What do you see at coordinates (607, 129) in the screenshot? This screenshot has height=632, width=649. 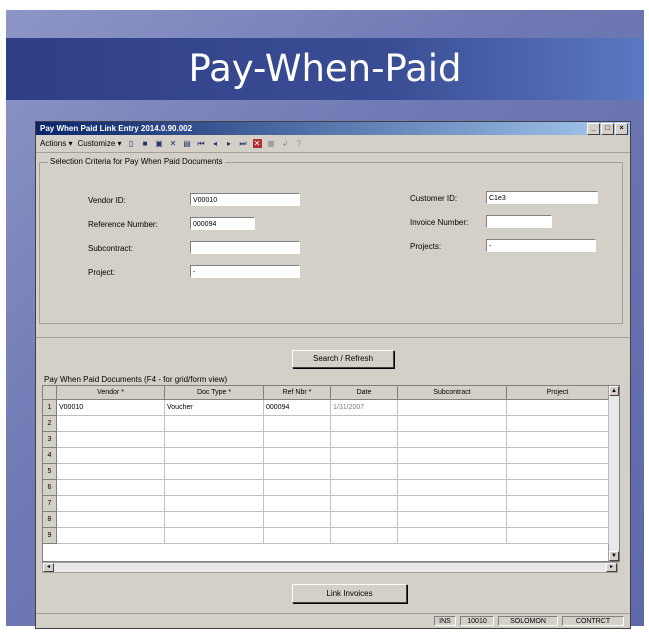 I see `maximize-button: □` at bounding box center [607, 129].